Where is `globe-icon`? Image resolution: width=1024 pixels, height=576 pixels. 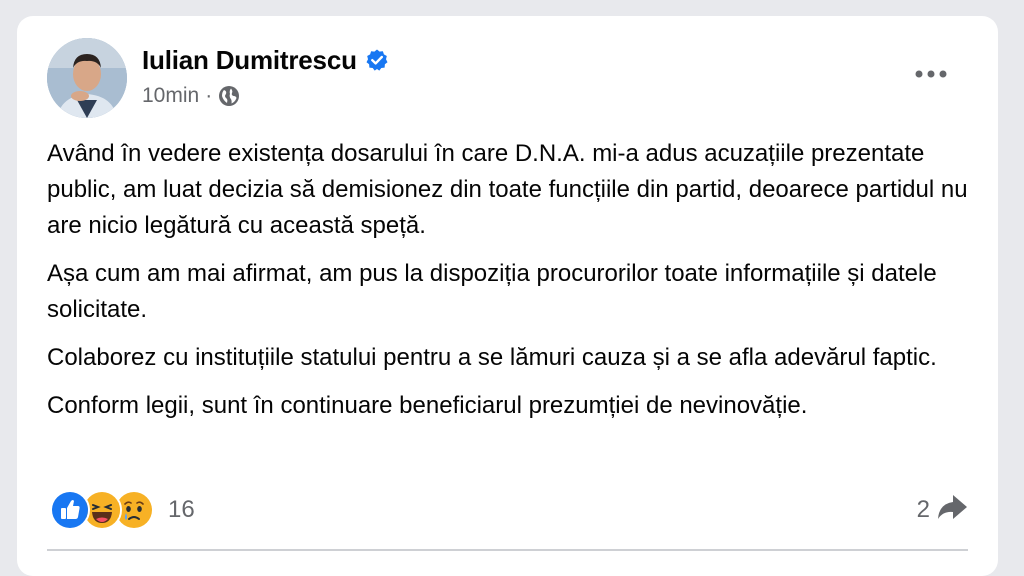 globe-icon is located at coordinates (229, 96).